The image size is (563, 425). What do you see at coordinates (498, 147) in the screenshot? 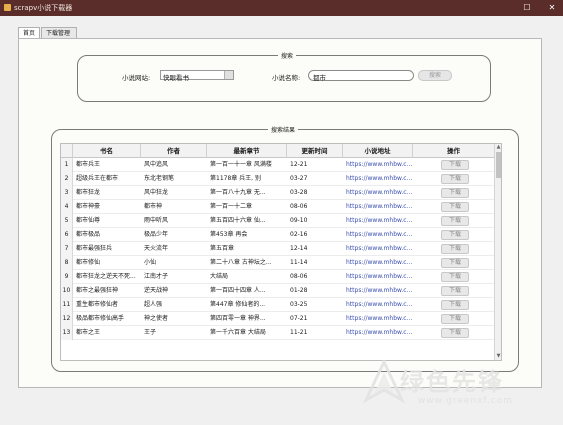
I see `scroll-up-icon: ▲` at bounding box center [498, 147].